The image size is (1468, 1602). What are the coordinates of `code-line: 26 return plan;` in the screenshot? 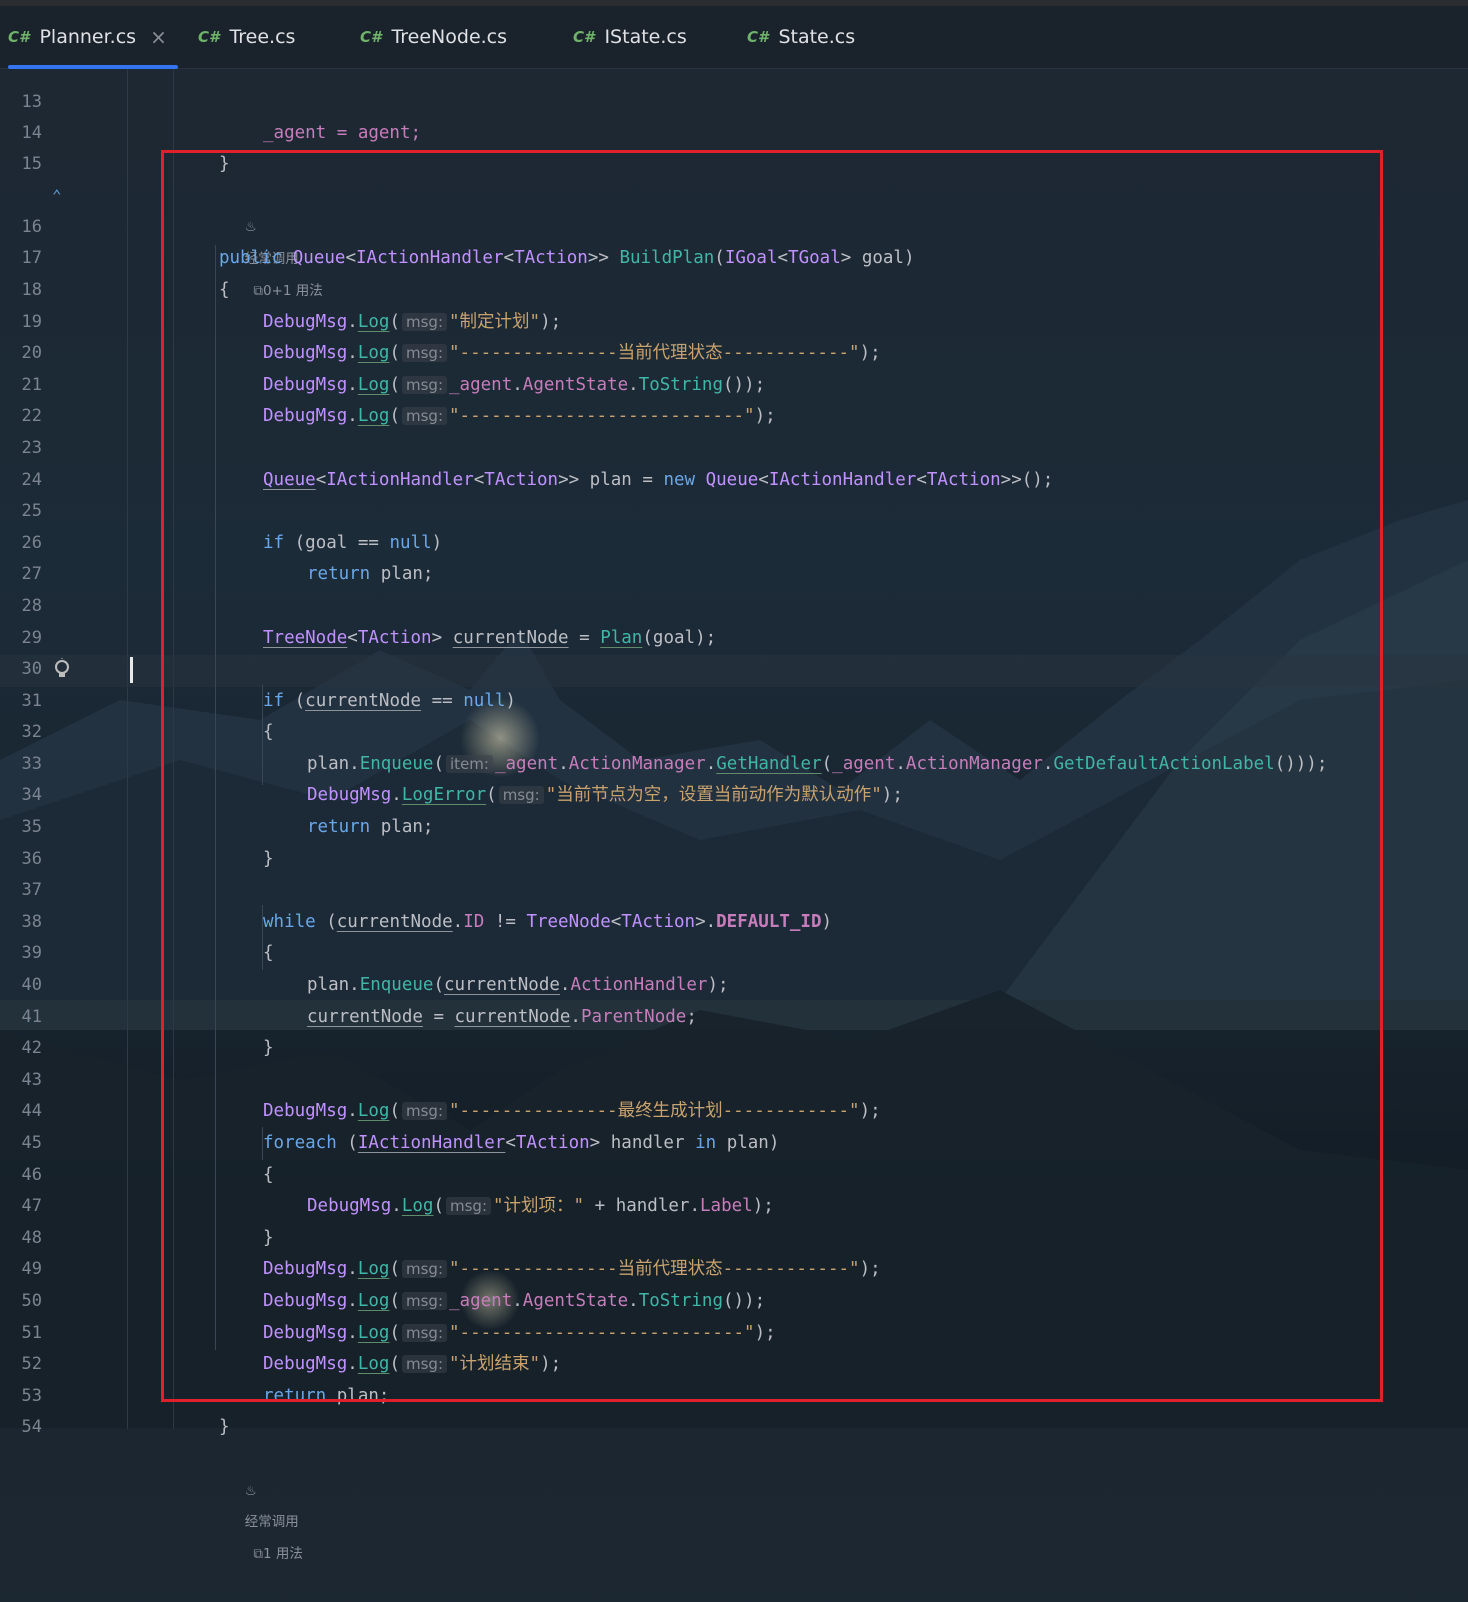 It's located at (734, 540).